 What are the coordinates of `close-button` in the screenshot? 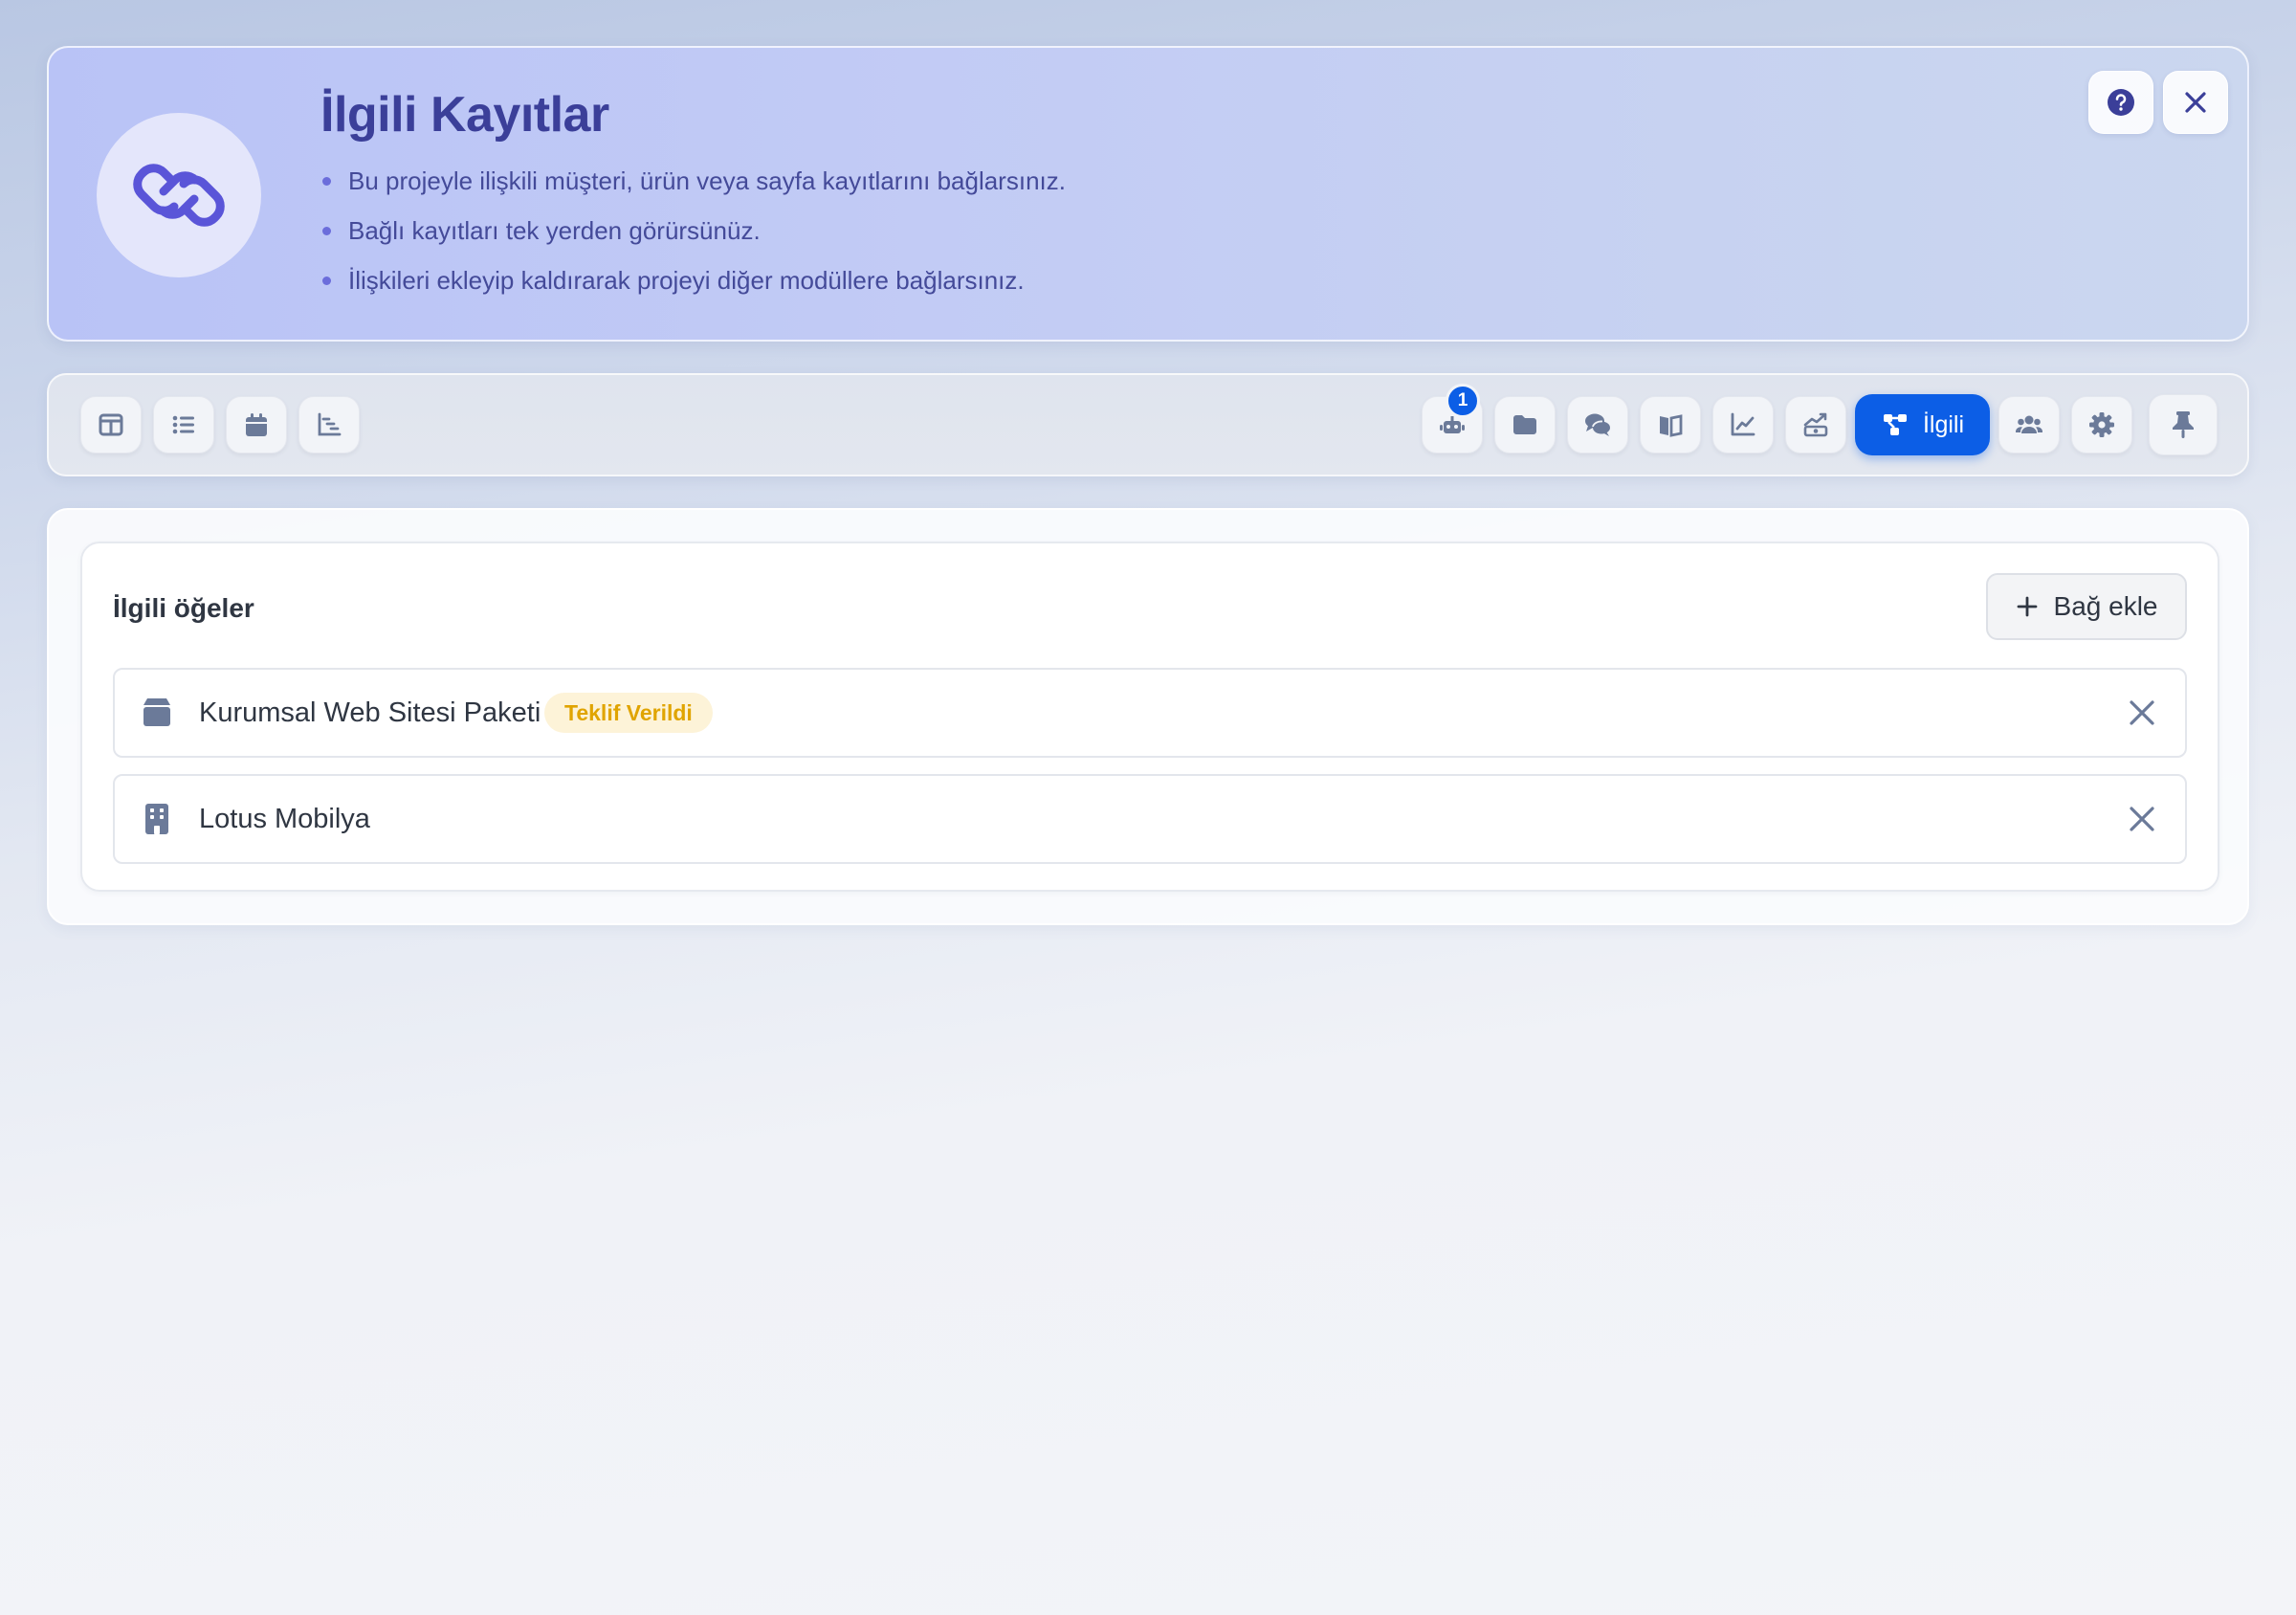 It's located at (2196, 102).